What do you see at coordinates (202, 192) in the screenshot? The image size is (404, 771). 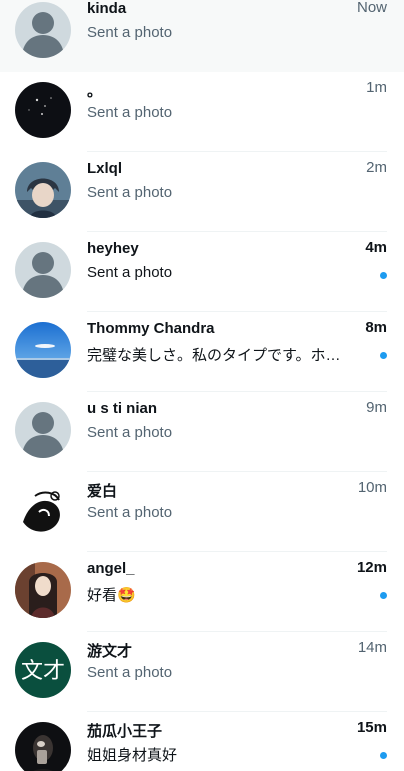 I see `conversation-row: Lxlql 2m Sent a photo` at bounding box center [202, 192].